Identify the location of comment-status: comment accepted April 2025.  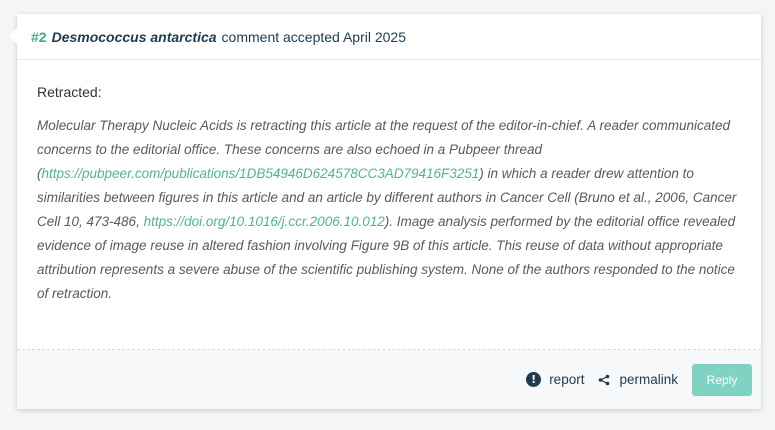
(313, 36).